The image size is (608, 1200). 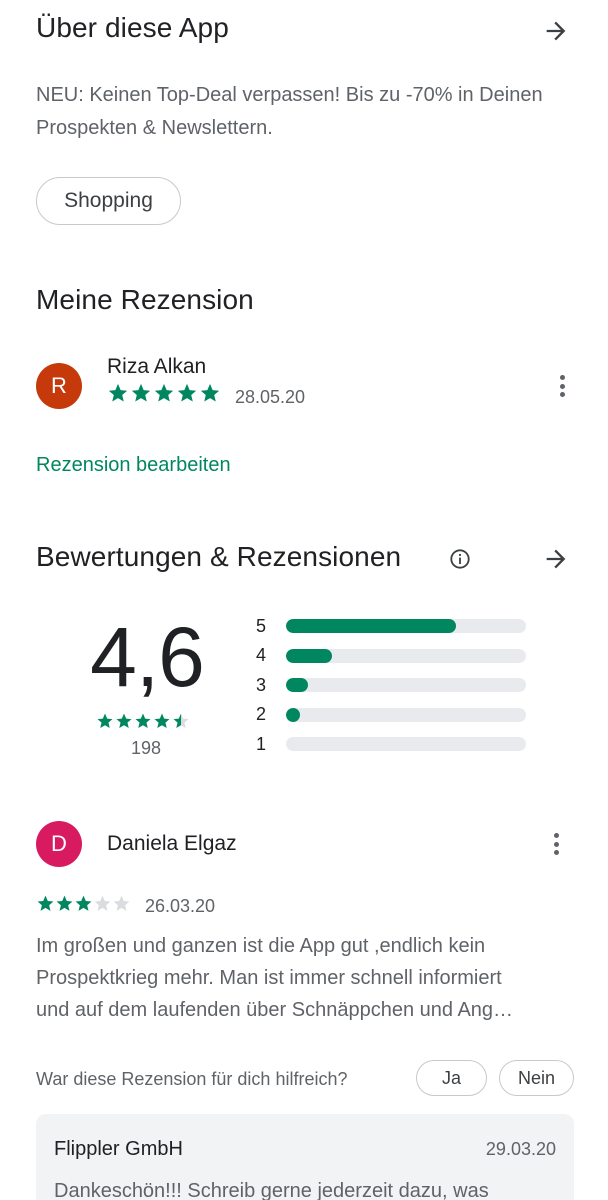 I want to click on review-date: 26.03.20, so click(x=180, y=906).